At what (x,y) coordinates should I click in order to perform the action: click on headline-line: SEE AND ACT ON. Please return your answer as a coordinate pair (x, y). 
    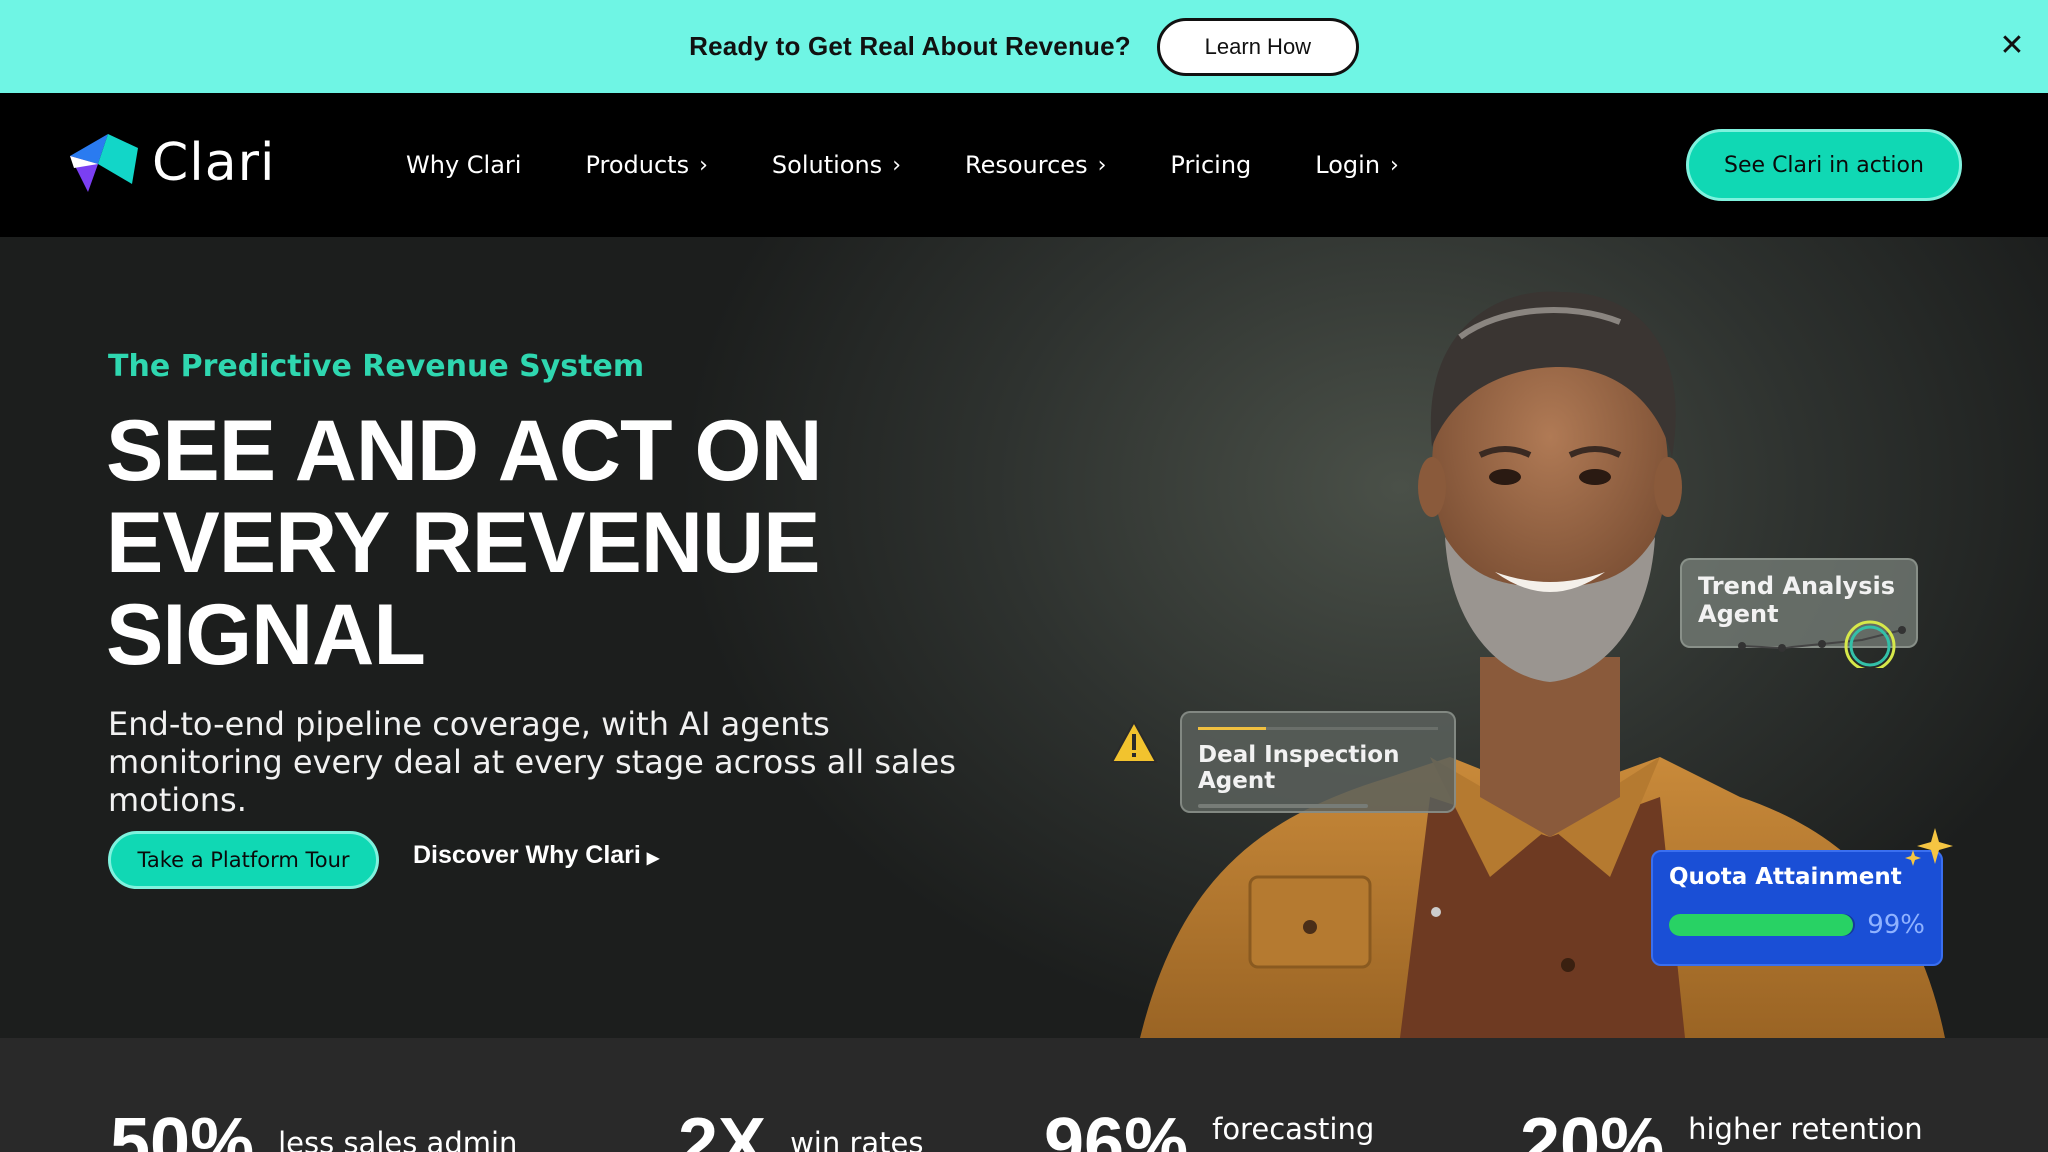
    Looking at the image, I should click on (464, 451).